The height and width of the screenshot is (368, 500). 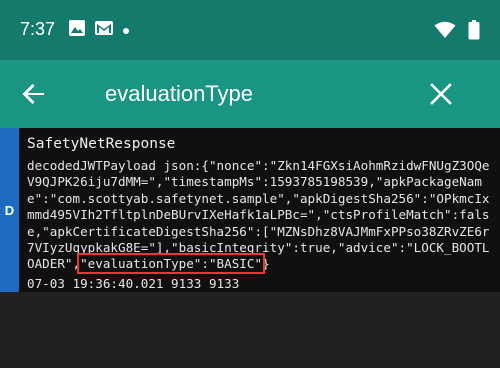 I want to click on clear-search-button, so click(x=441, y=94).